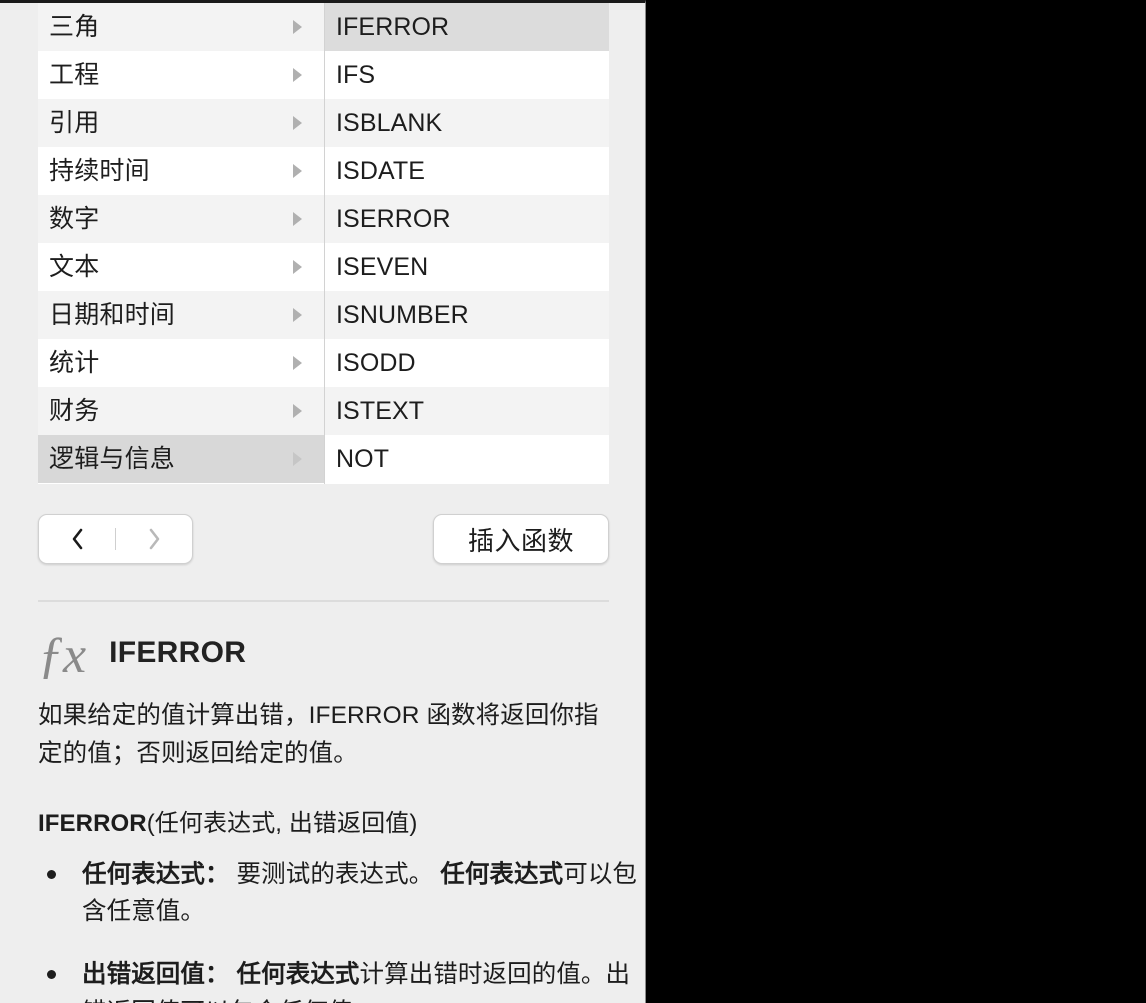  Describe the element at coordinates (393, 26) in the screenshot. I see `function-label: IFERROR` at that location.